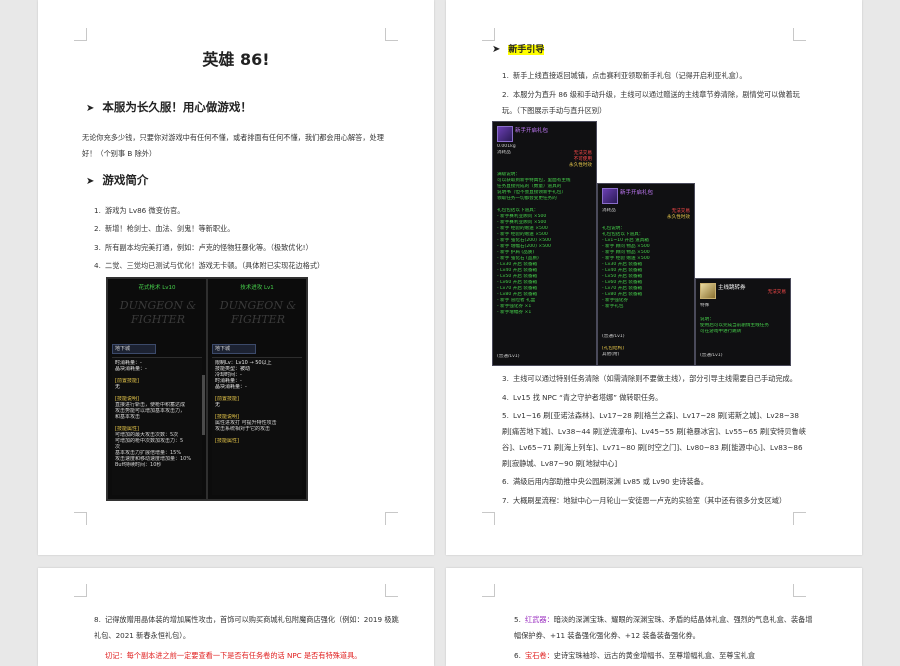  Describe the element at coordinates (257, 288) in the screenshot. I see `skill-title: 技术进攻 Lv1` at that location.